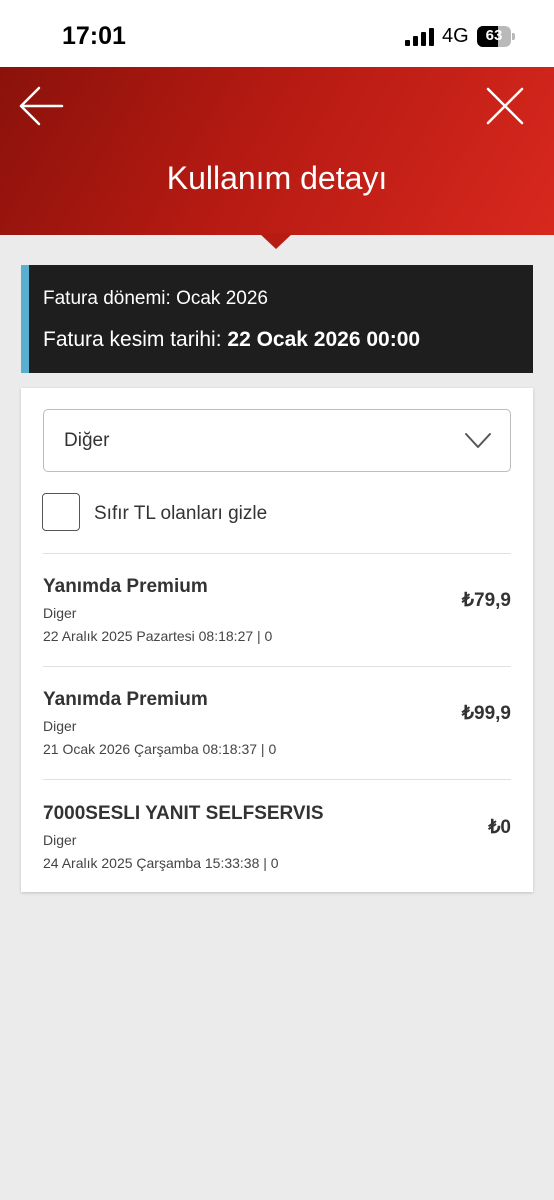  Describe the element at coordinates (486, 600) in the screenshot. I see `item-price: ₺79,9` at that location.